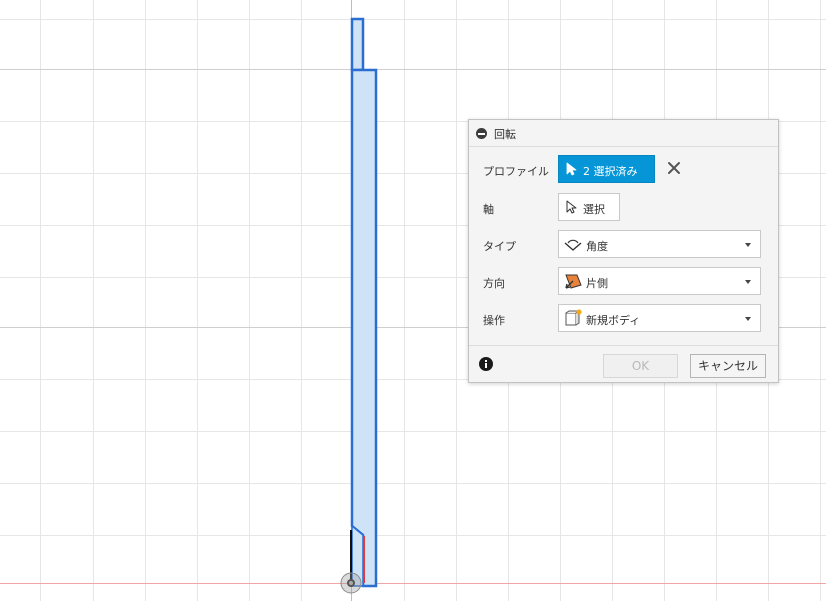  Describe the element at coordinates (623, 133) in the screenshot. I see `dialog-header: 回転` at that location.